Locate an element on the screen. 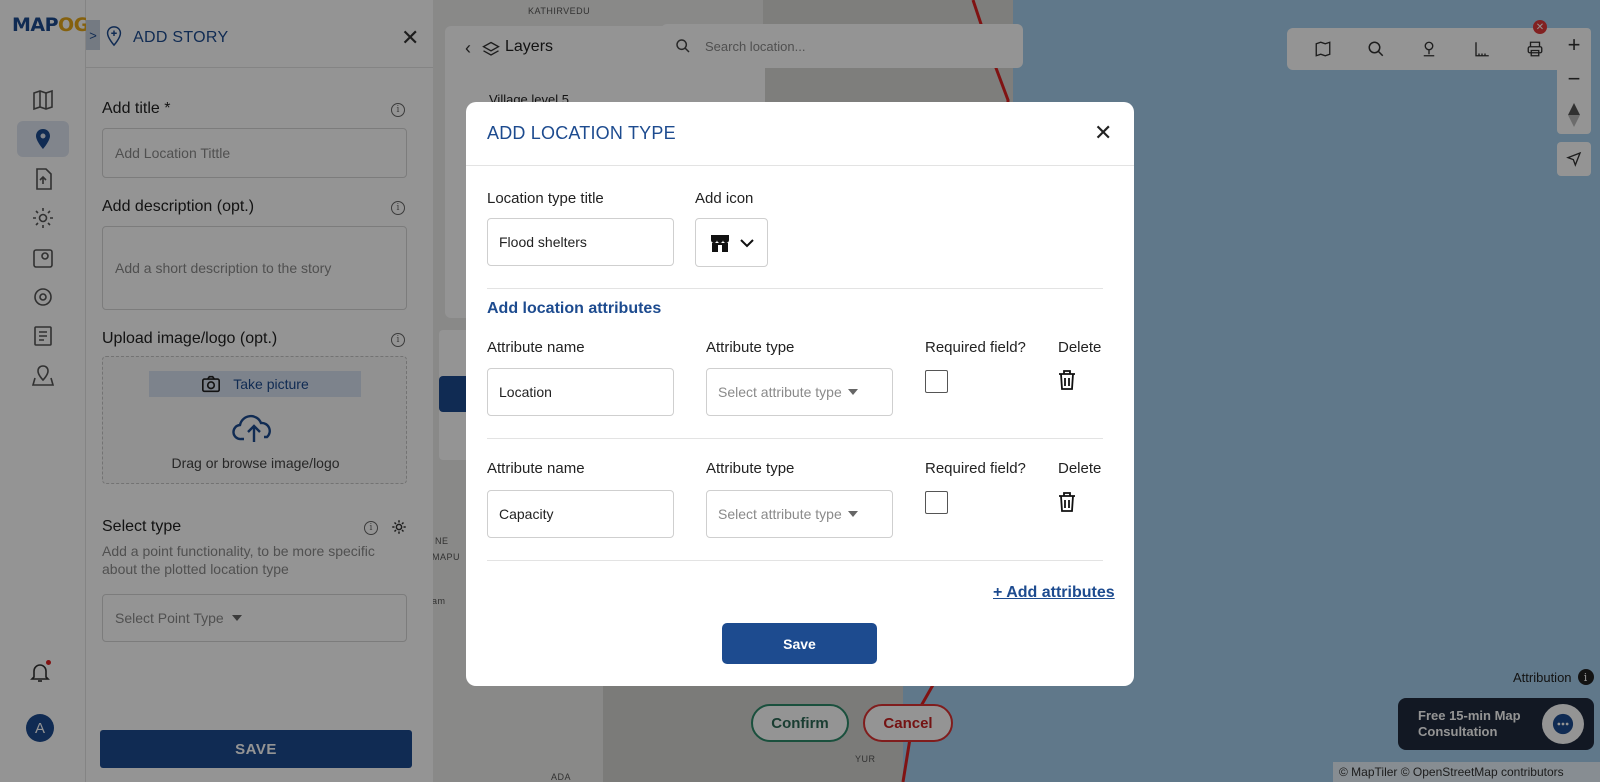 This screenshot has width=1600, height=782. modal-title: ADD LOCATION TYPE is located at coordinates (581, 133).